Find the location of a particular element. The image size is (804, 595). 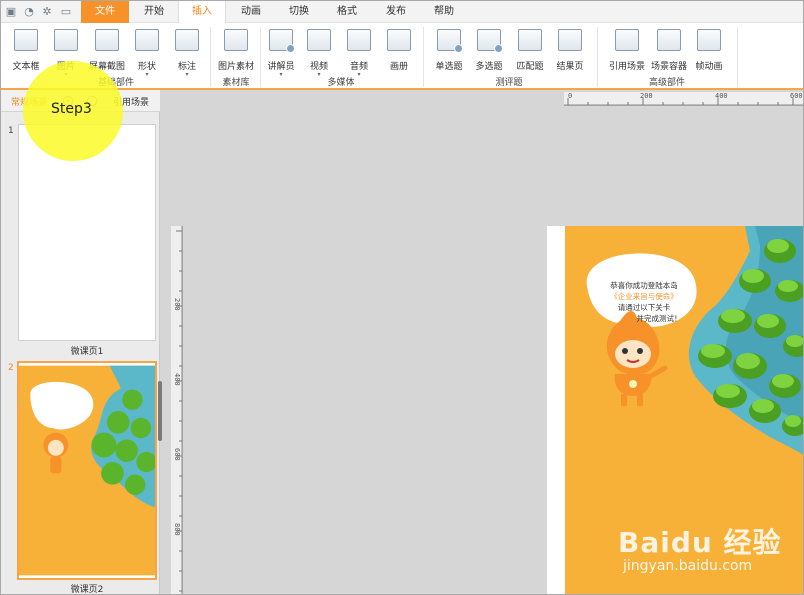

reference-scene-button: 引用场景 is located at coordinates (627, 54).